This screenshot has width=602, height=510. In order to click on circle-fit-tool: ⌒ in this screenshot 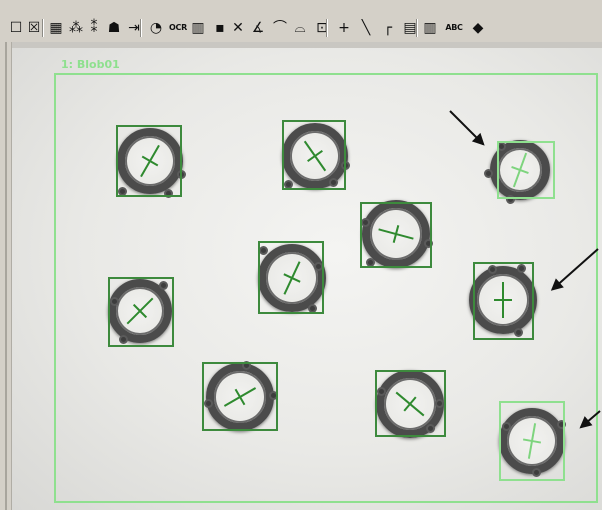, I will do `click(280, 28)`.